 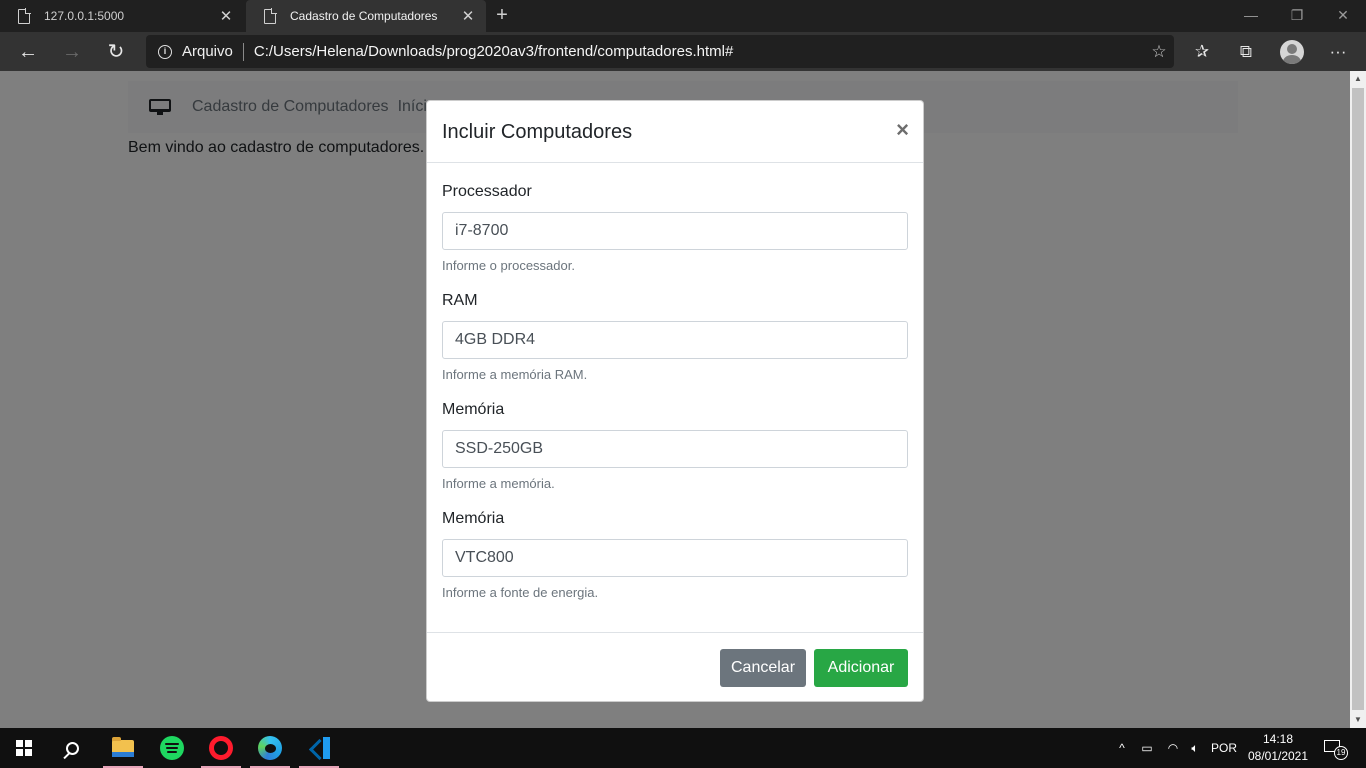 What do you see at coordinates (1358, 79) in the screenshot?
I see `scroll-up-icon: ▲` at bounding box center [1358, 79].